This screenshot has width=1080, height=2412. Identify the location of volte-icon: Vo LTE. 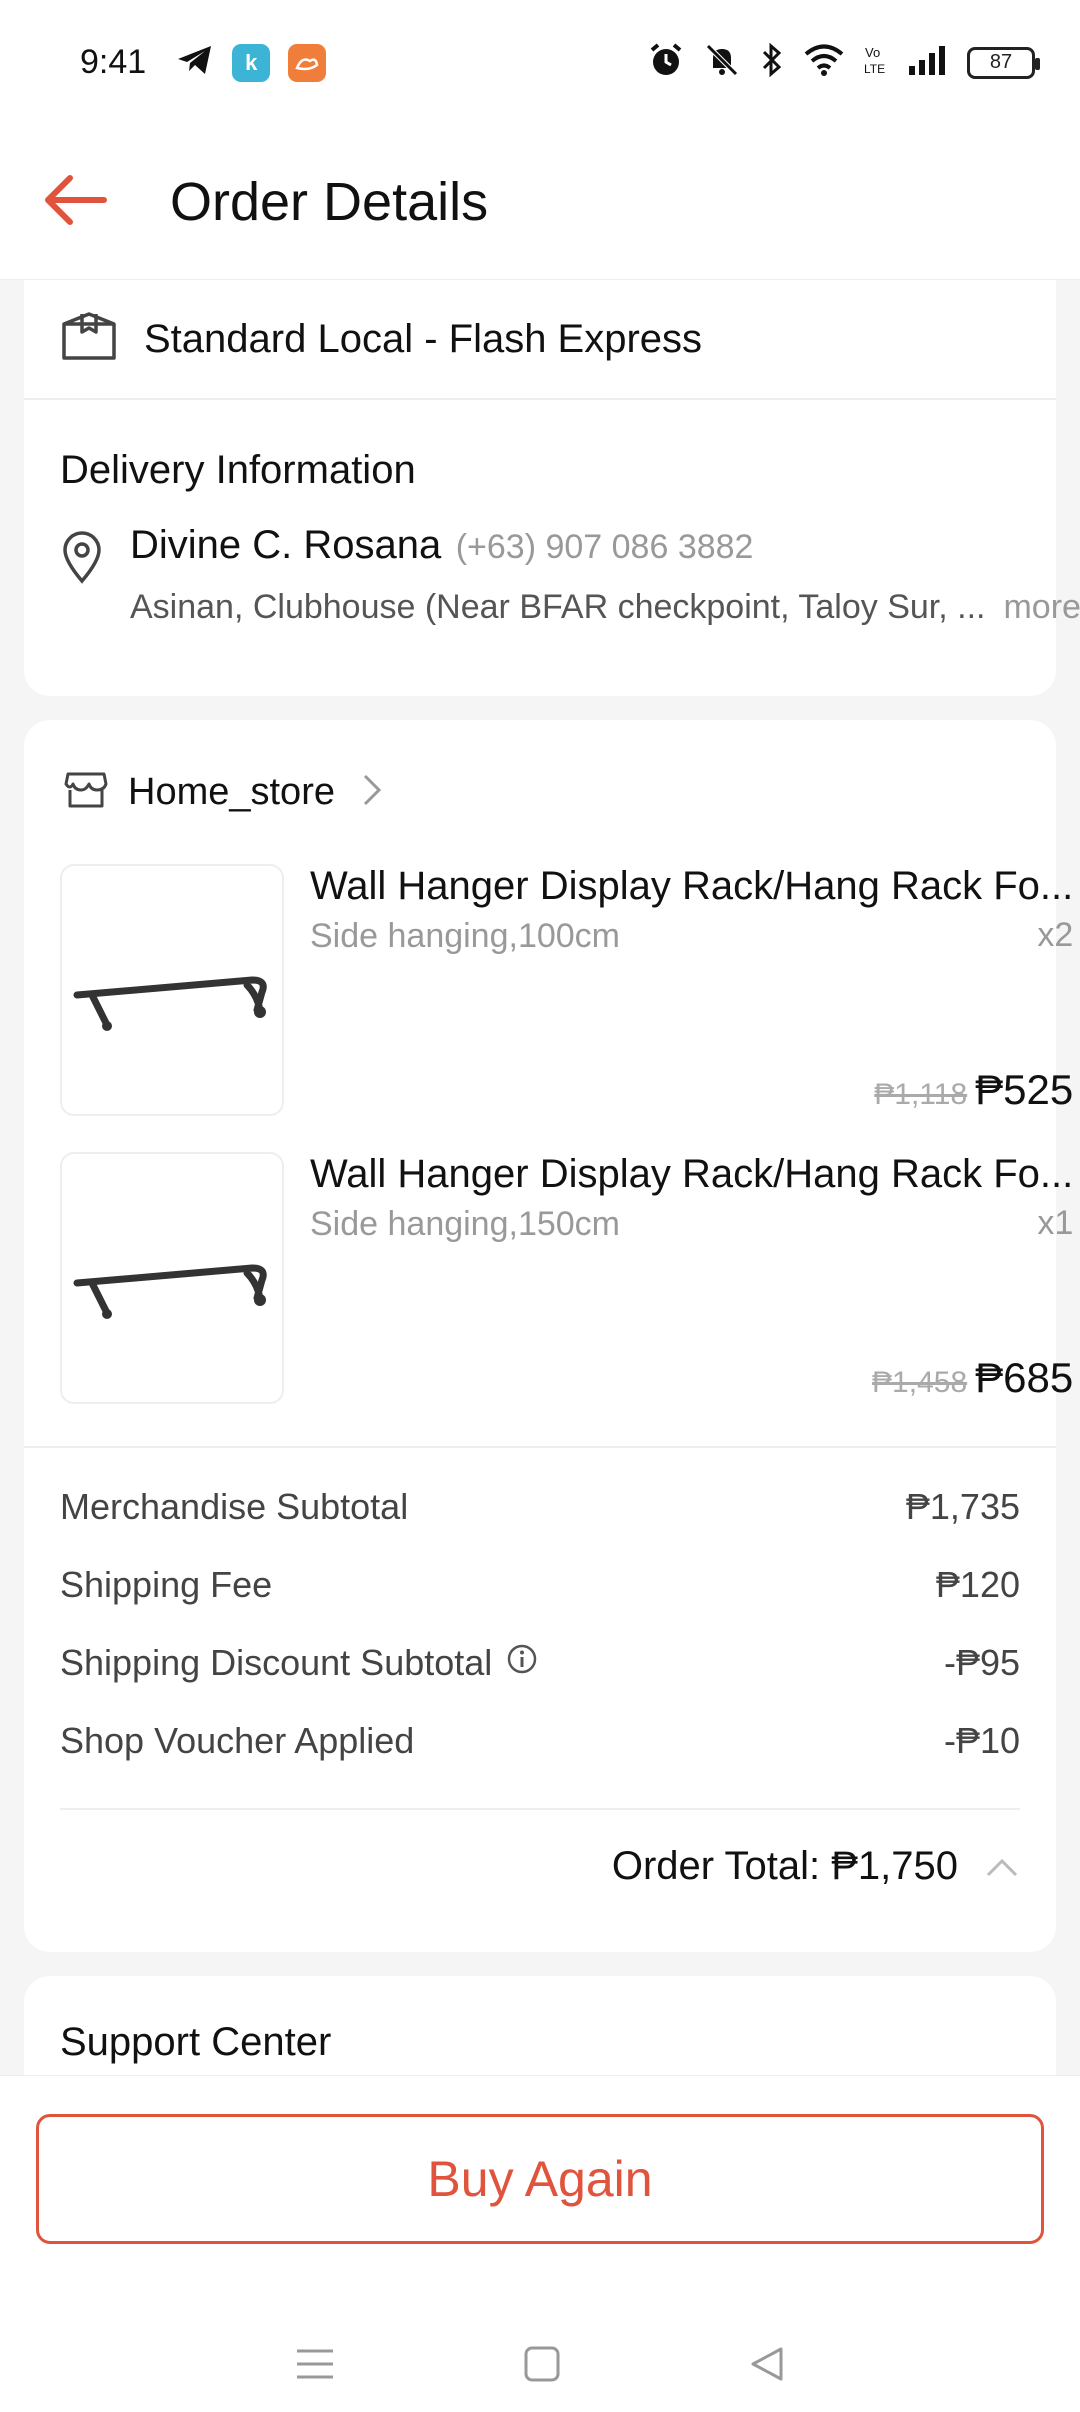
(876, 62).